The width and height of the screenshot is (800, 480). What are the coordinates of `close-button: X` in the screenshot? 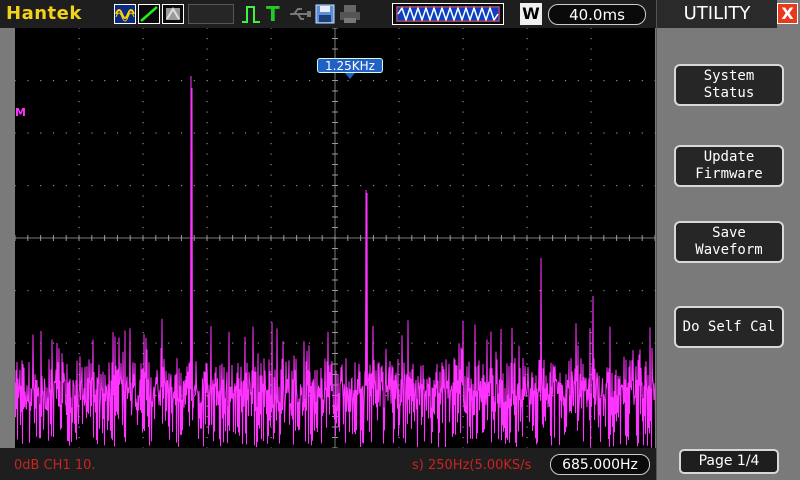 It's located at (787, 13).